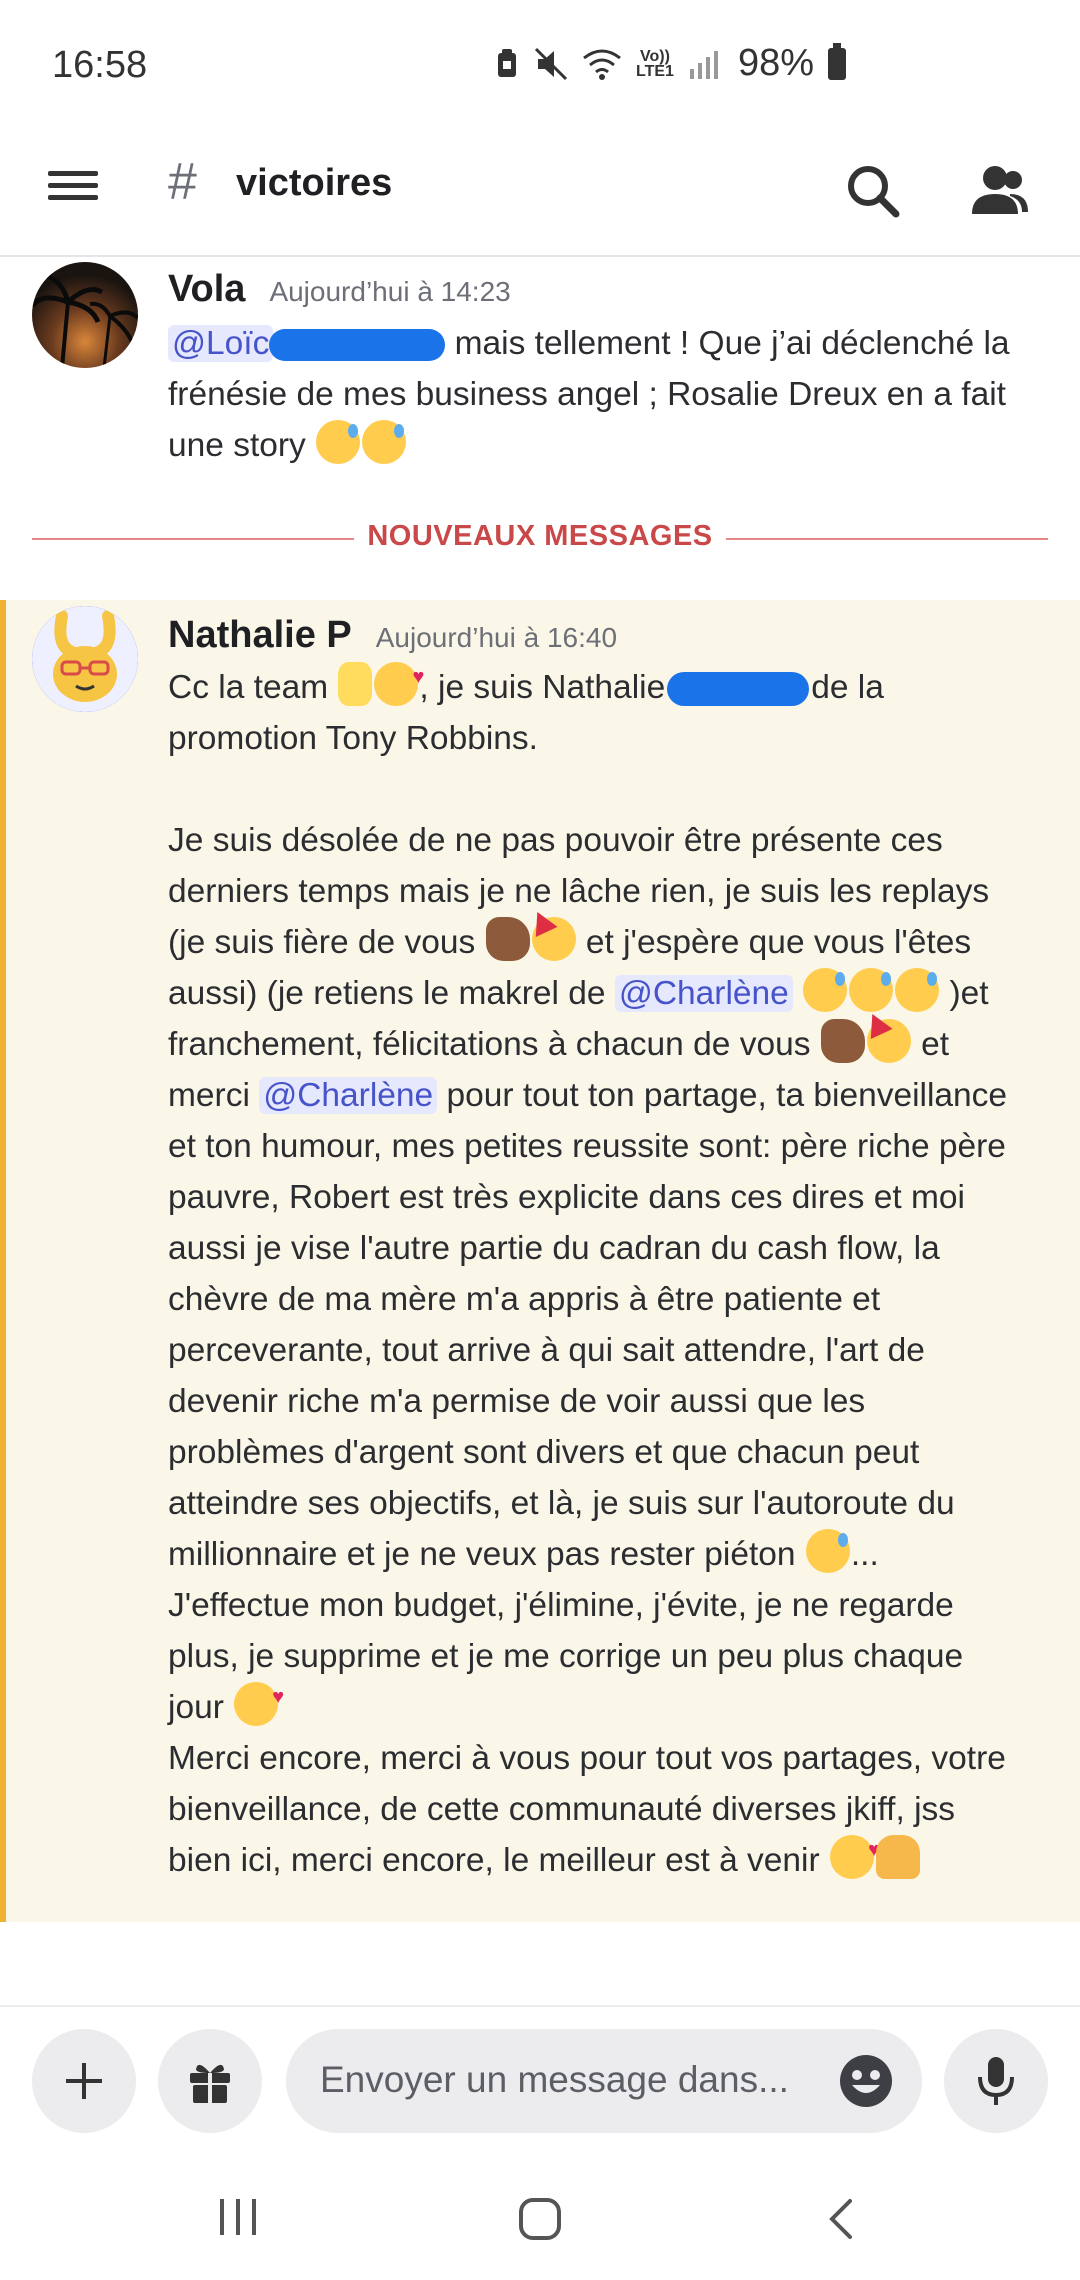 The image size is (1080, 2280). I want to click on system-nav-bar, so click(540, 2218).